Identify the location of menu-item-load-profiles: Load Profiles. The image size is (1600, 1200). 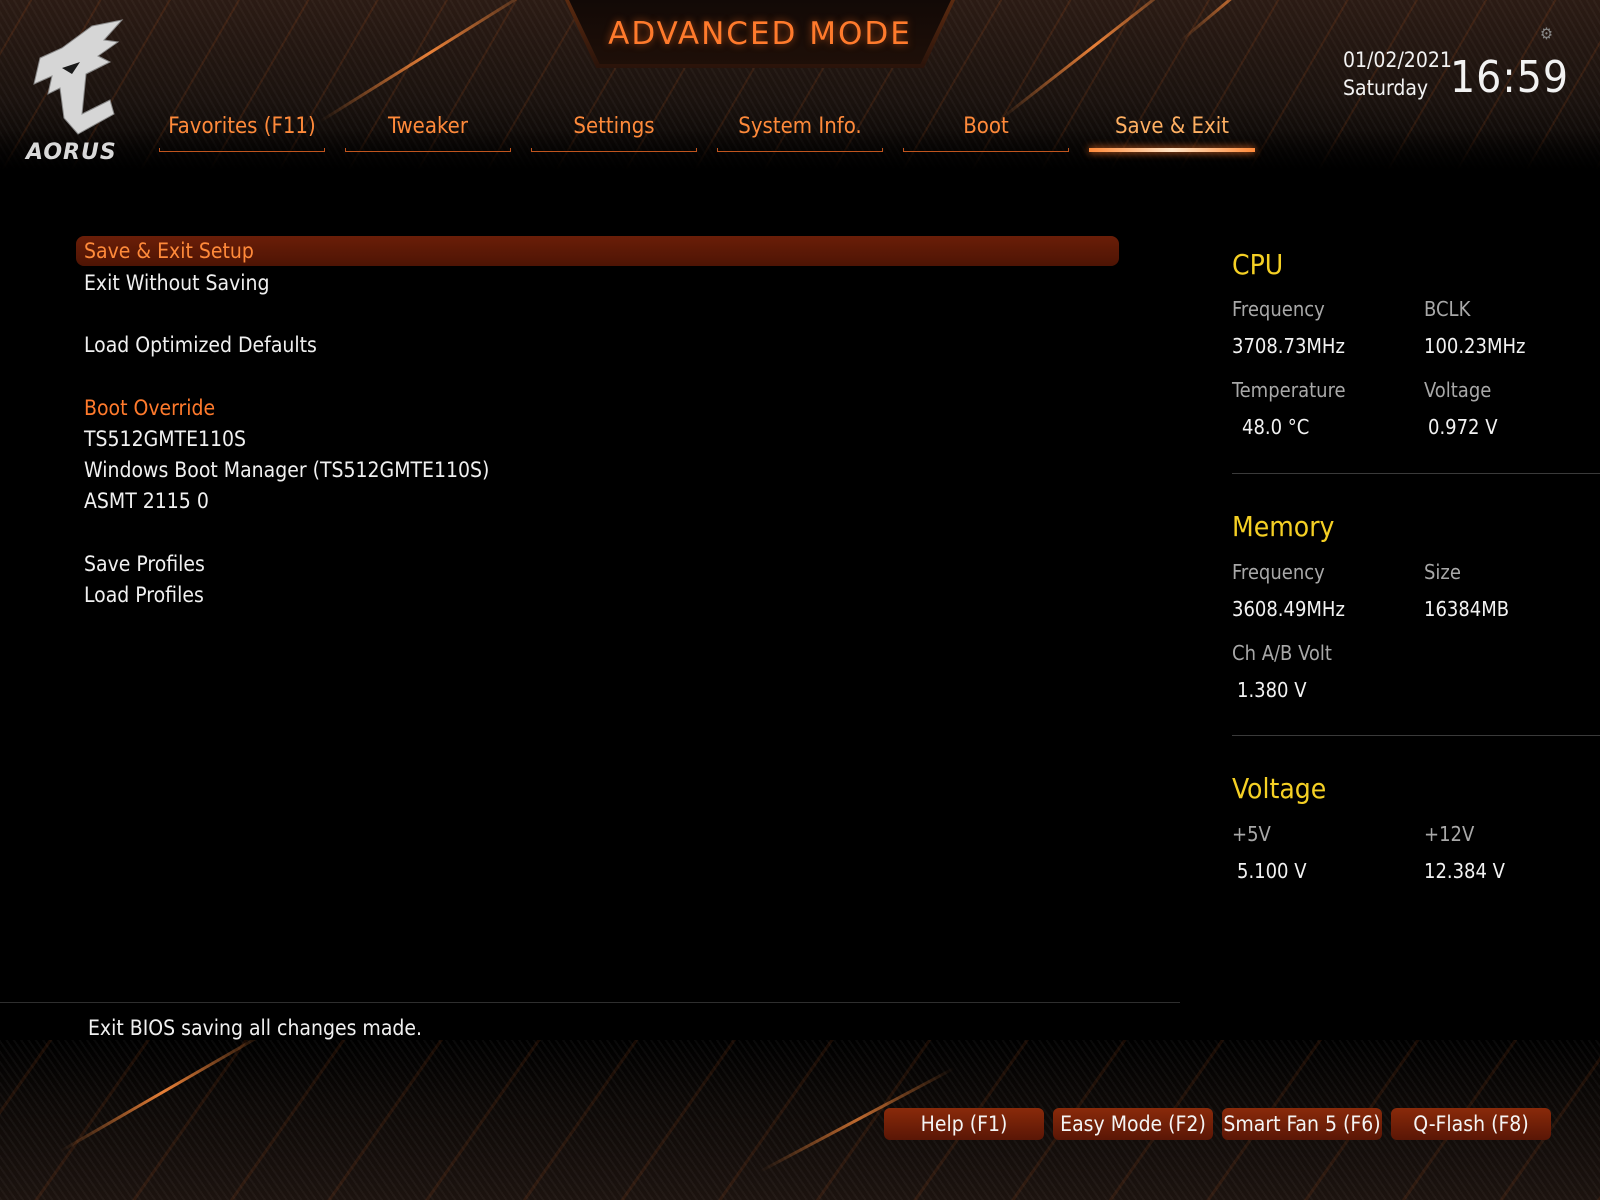
(597, 595).